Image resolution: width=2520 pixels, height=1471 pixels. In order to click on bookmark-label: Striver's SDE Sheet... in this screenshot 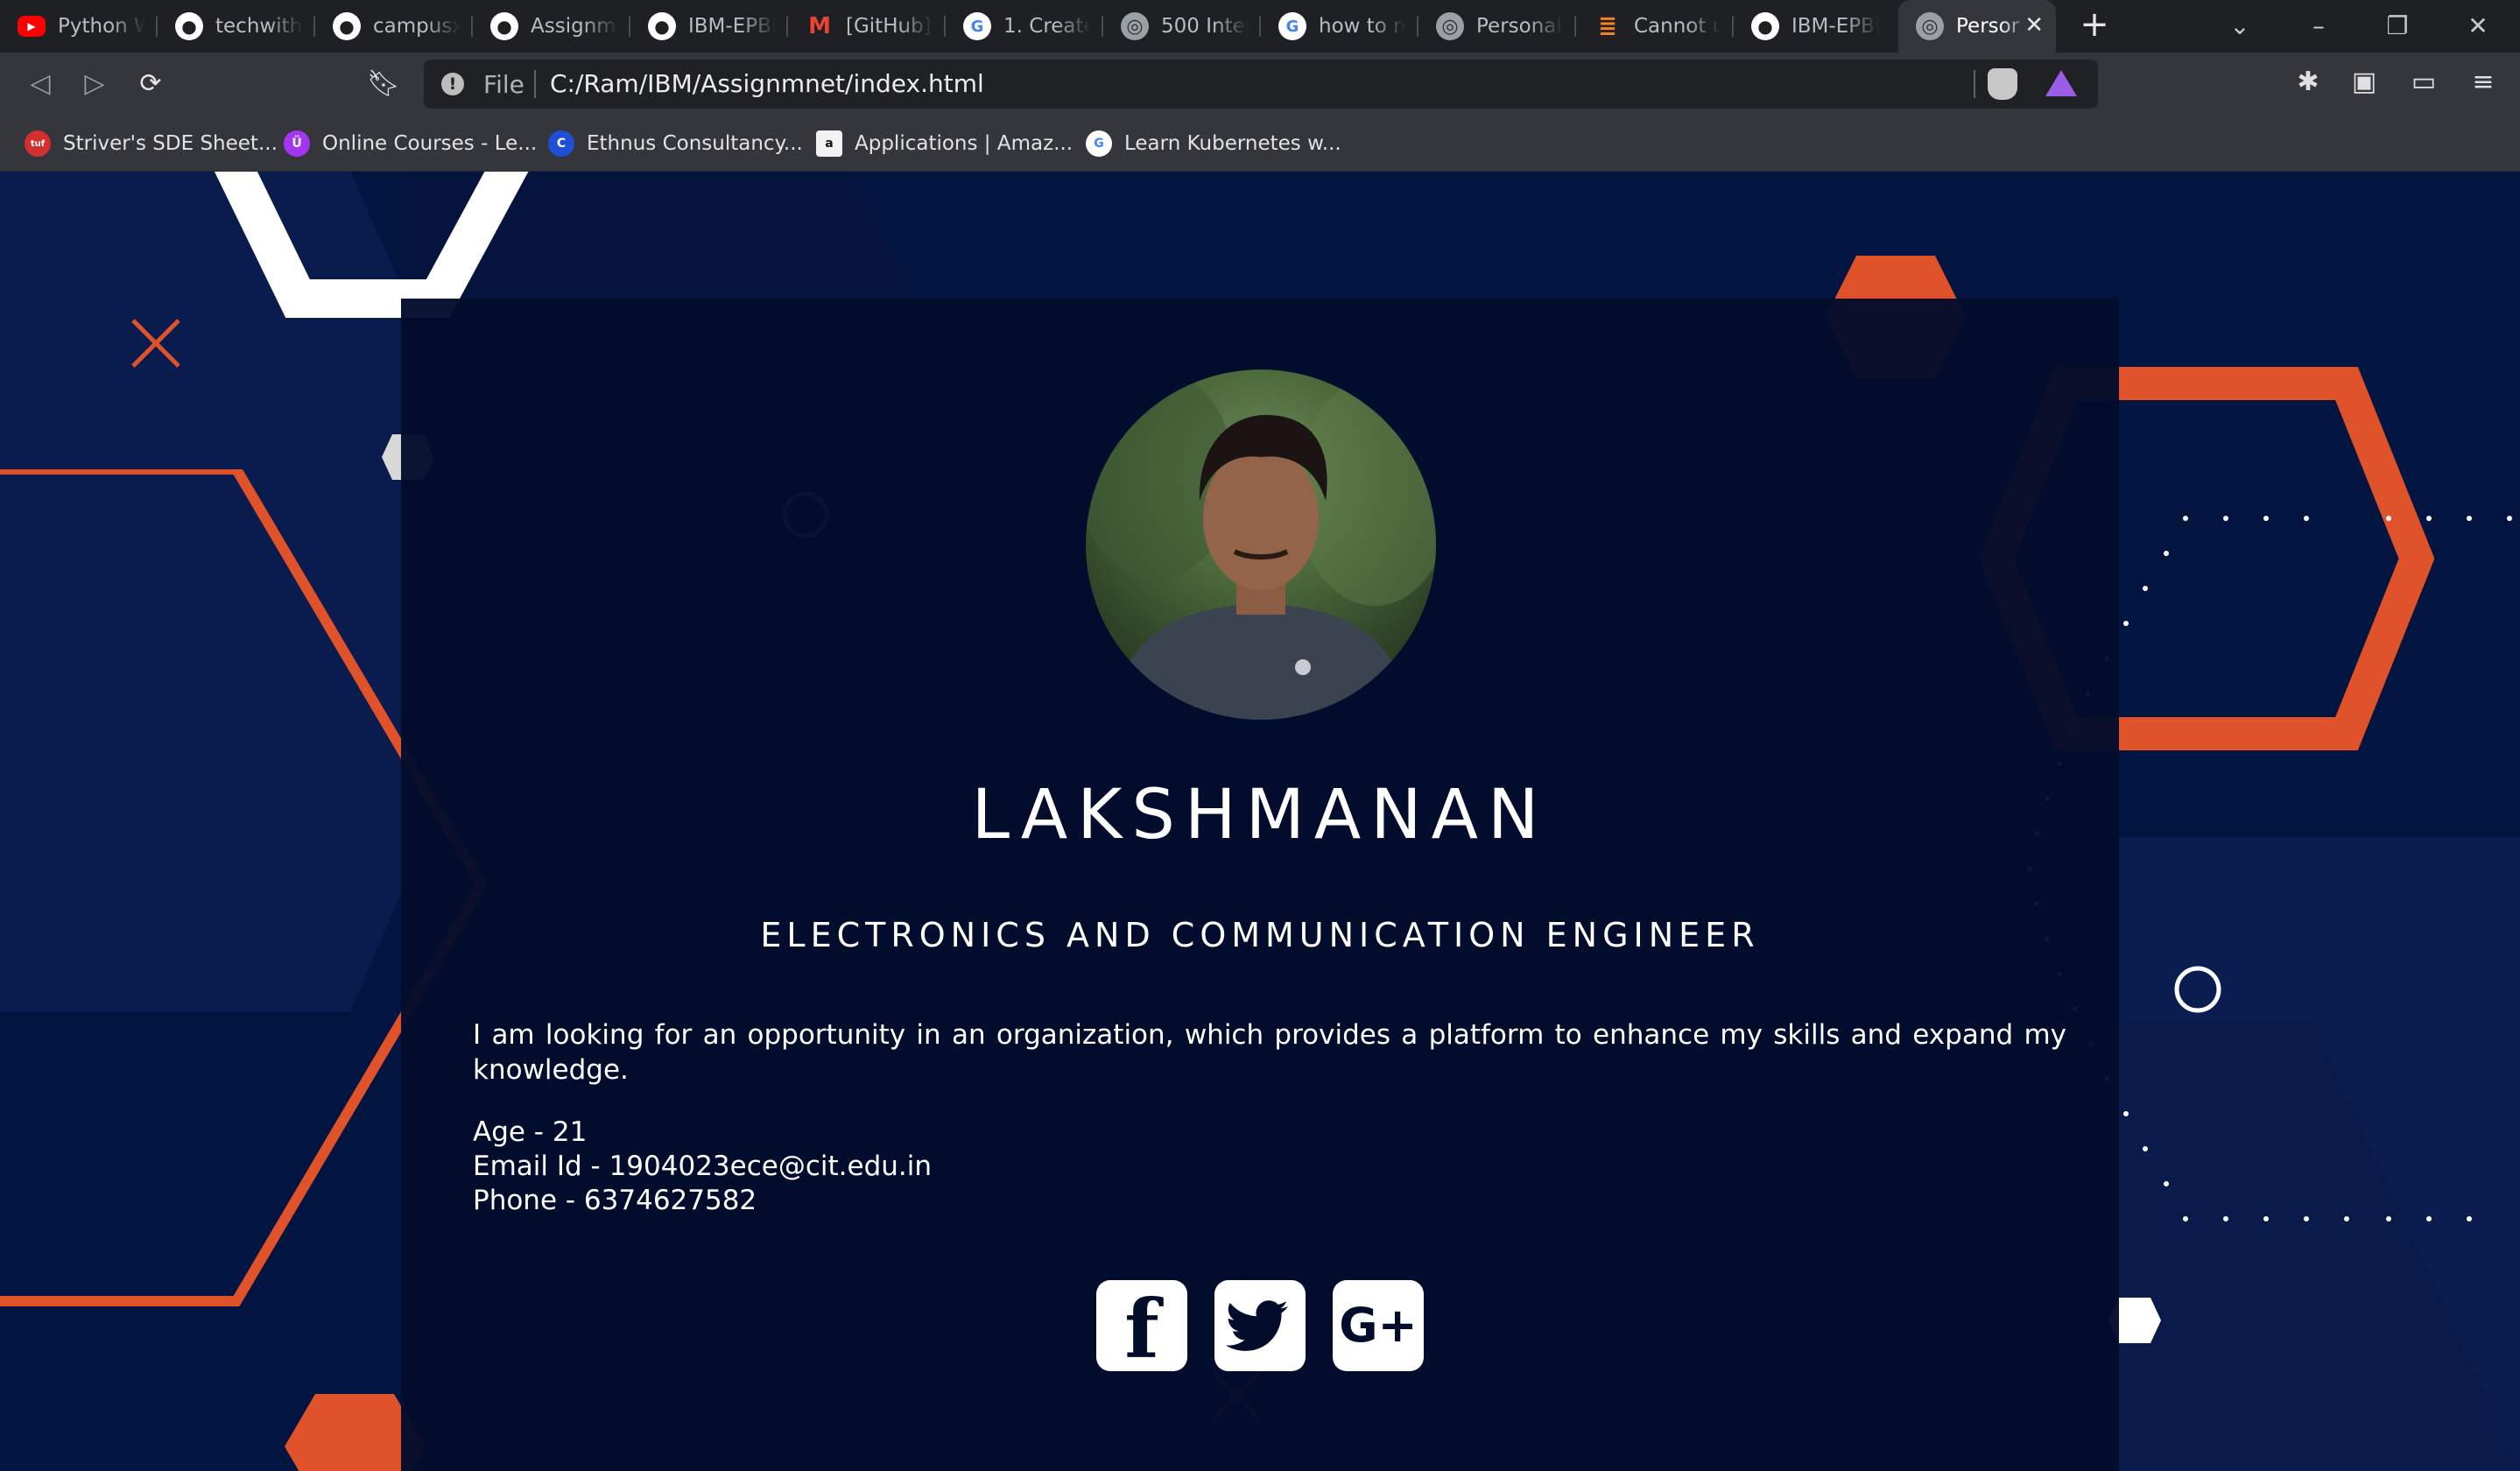, I will do `click(170, 143)`.